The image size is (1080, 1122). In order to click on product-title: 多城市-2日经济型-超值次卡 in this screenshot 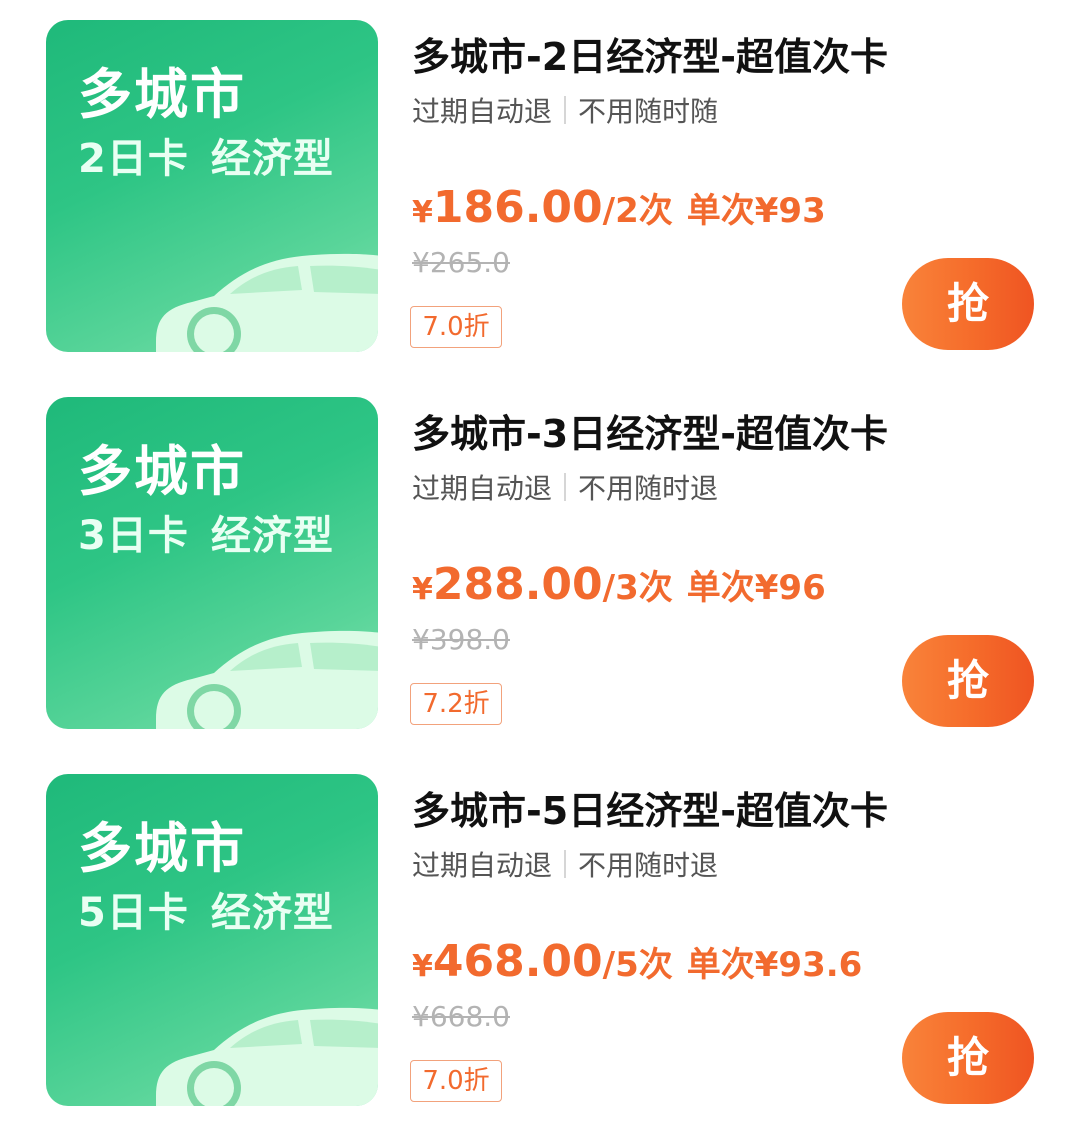, I will do `click(650, 53)`.